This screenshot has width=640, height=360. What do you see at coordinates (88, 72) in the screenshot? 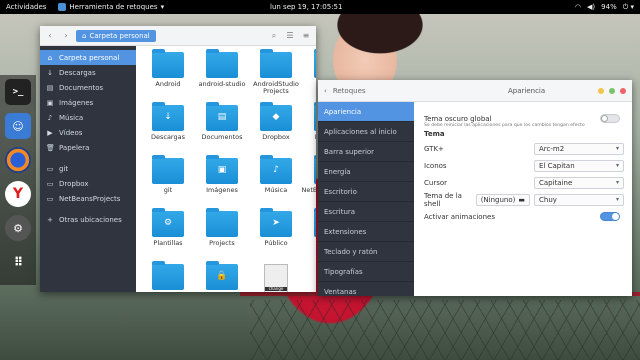
I see `sidebar-item: ↓ Descargas` at bounding box center [88, 72].